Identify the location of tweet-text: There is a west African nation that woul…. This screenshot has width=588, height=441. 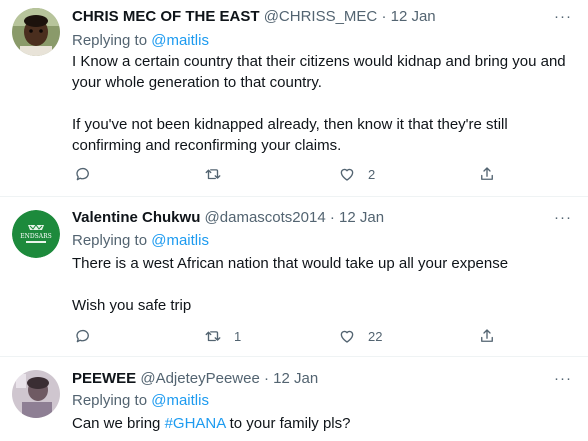
(290, 284).